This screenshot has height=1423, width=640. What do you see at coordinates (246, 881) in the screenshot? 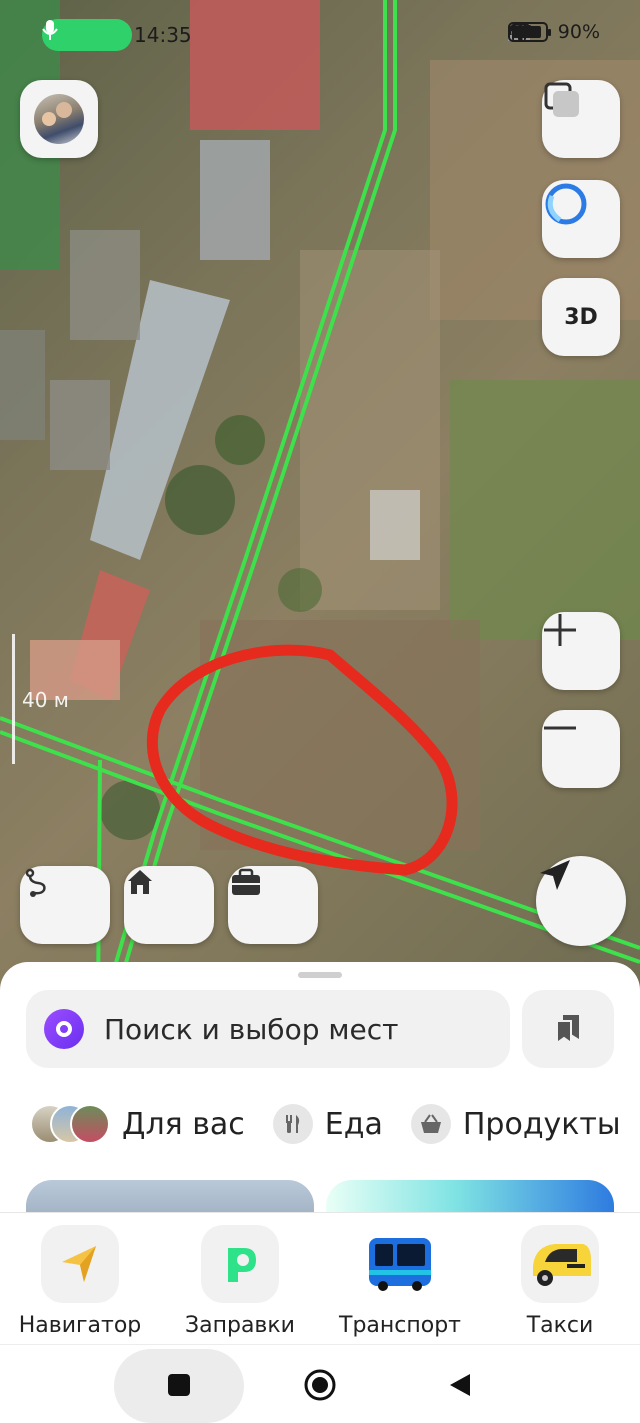
I see `briefcase-icon` at bounding box center [246, 881].